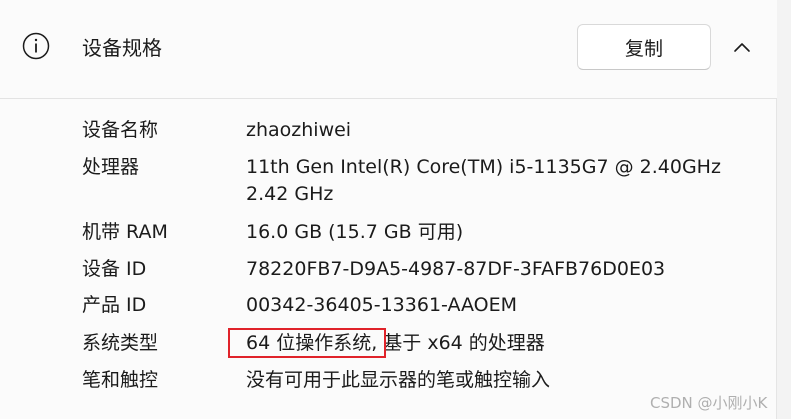 Image resolution: width=791 pixels, height=419 pixels. What do you see at coordinates (456, 269) in the screenshot?
I see `spec-value-device-id: 78220FB7-D9A5-4987-87DF-3FAFB76D0E03` at bounding box center [456, 269].